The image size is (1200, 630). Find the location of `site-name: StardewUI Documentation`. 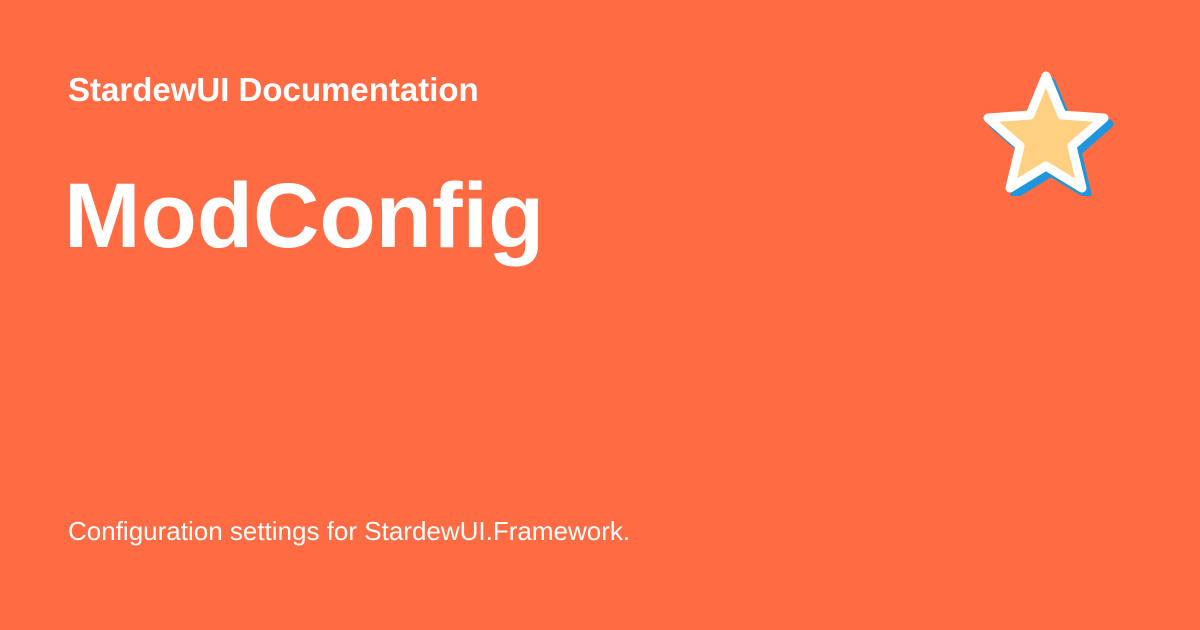

site-name: StardewUI Documentation is located at coordinates (273, 89).